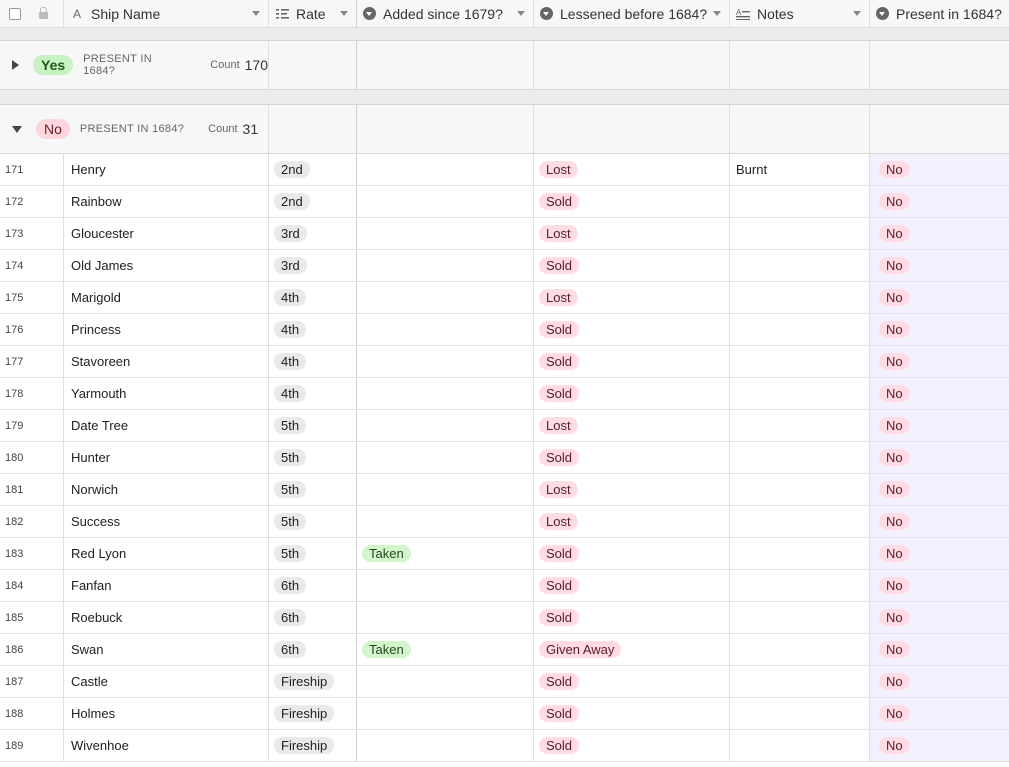 The height and width of the screenshot is (767, 1009). I want to click on table-row: 182 Success 5th Lost No, so click(504, 522).